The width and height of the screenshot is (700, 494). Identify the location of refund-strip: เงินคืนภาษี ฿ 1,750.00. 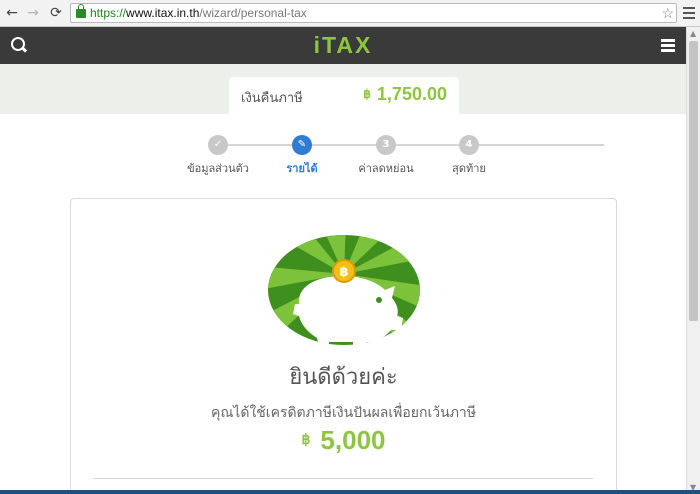
(343, 89).